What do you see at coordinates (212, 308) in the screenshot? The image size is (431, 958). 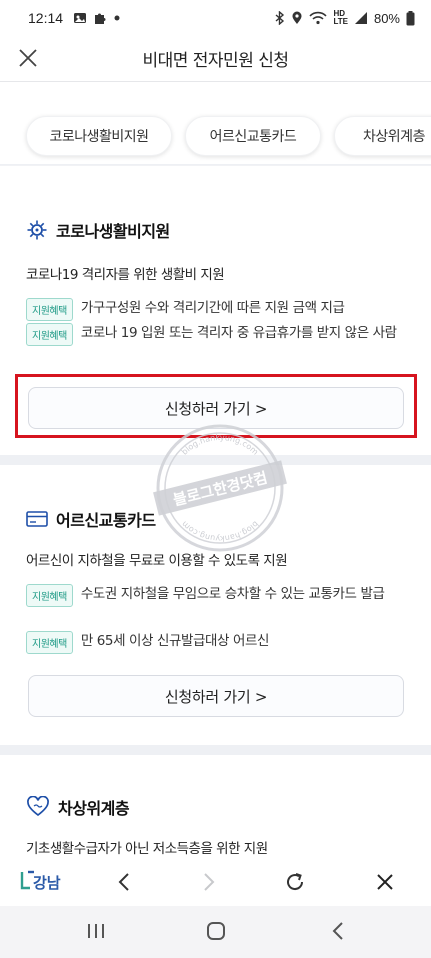 I see `benefit-text: 가구구성원 수와 격리기간에 따른 지원 금액 지급` at bounding box center [212, 308].